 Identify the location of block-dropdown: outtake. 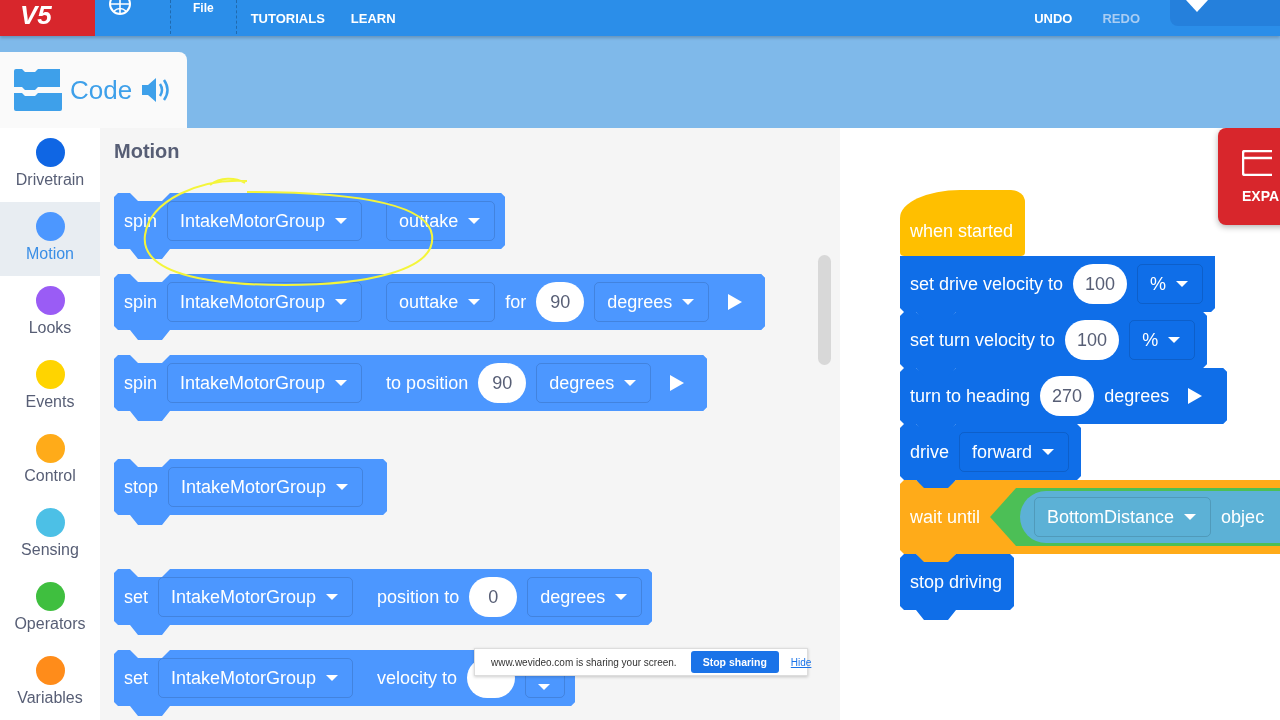
(441, 302).